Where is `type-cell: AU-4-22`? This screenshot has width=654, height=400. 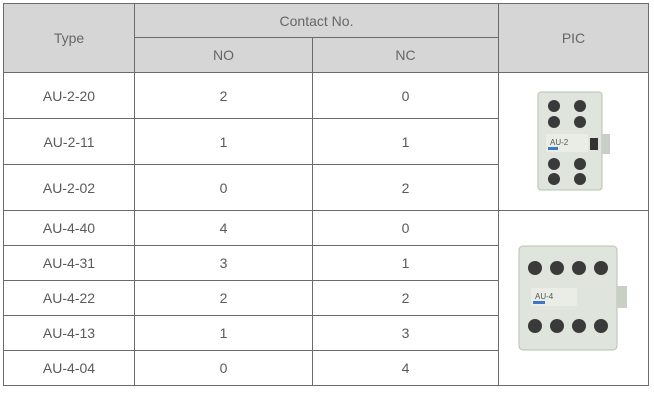
type-cell: AU-4-22 is located at coordinates (69, 298).